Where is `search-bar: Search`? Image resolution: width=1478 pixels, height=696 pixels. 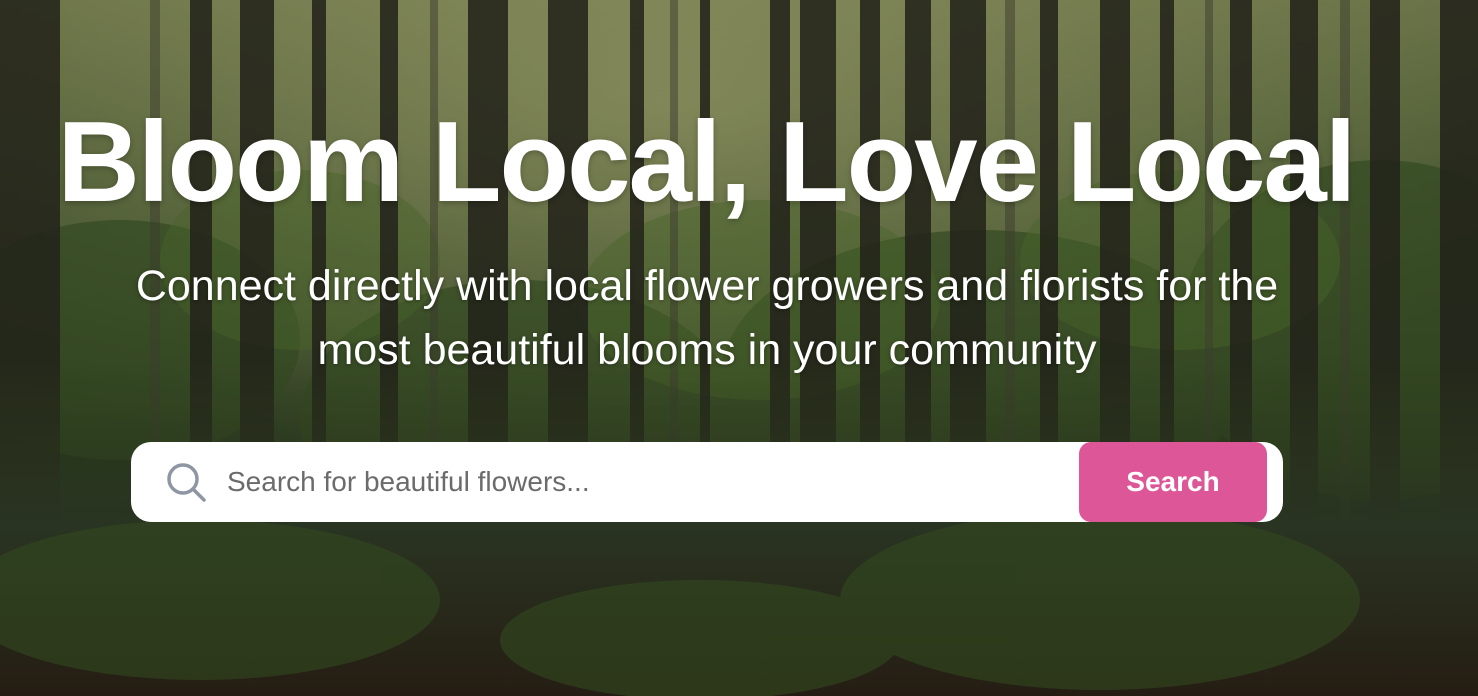
search-bar: Search is located at coordinates (707, 482).